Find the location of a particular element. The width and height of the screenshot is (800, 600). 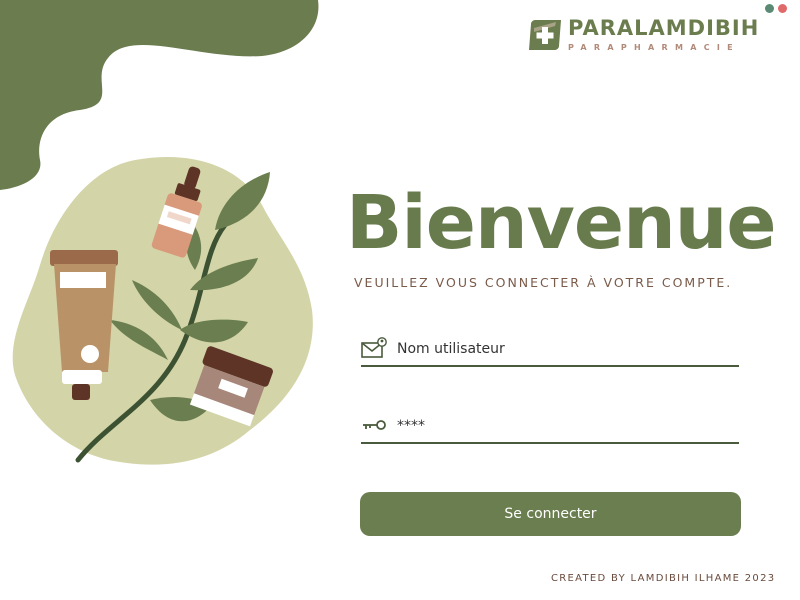

welcome-title: Bienvenue is located at coordinates (561, 223).